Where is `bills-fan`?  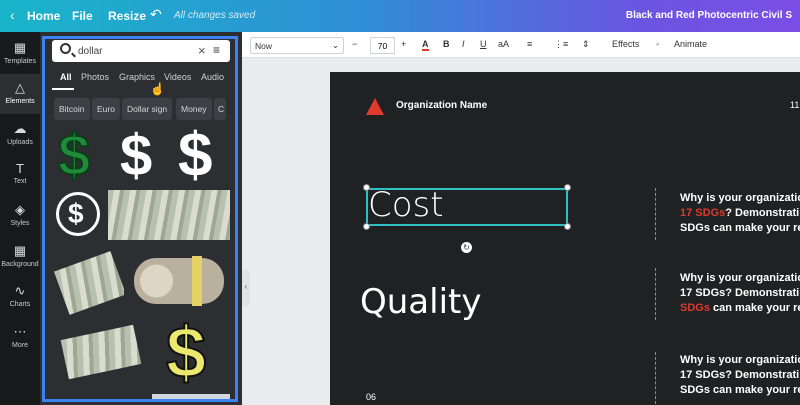
bills-fan is located at coordinates (89, 283).